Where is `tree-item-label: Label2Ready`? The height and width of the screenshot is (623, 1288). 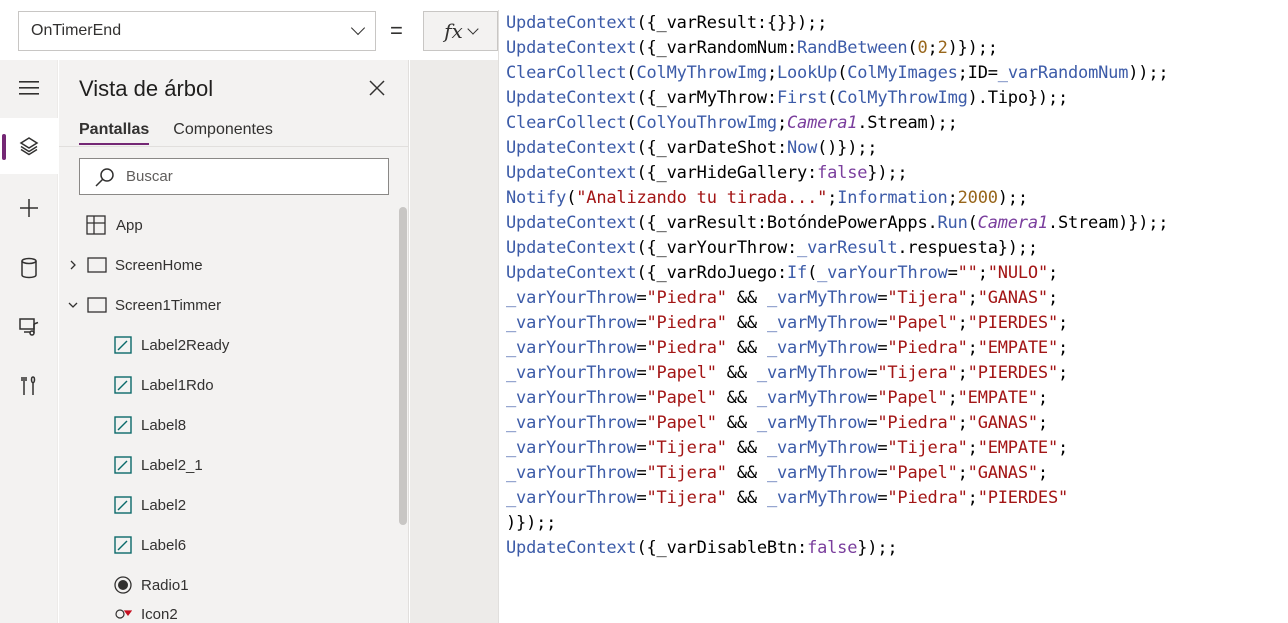 tree-item-label: Label2Ready is located at coordinates (185, 345).